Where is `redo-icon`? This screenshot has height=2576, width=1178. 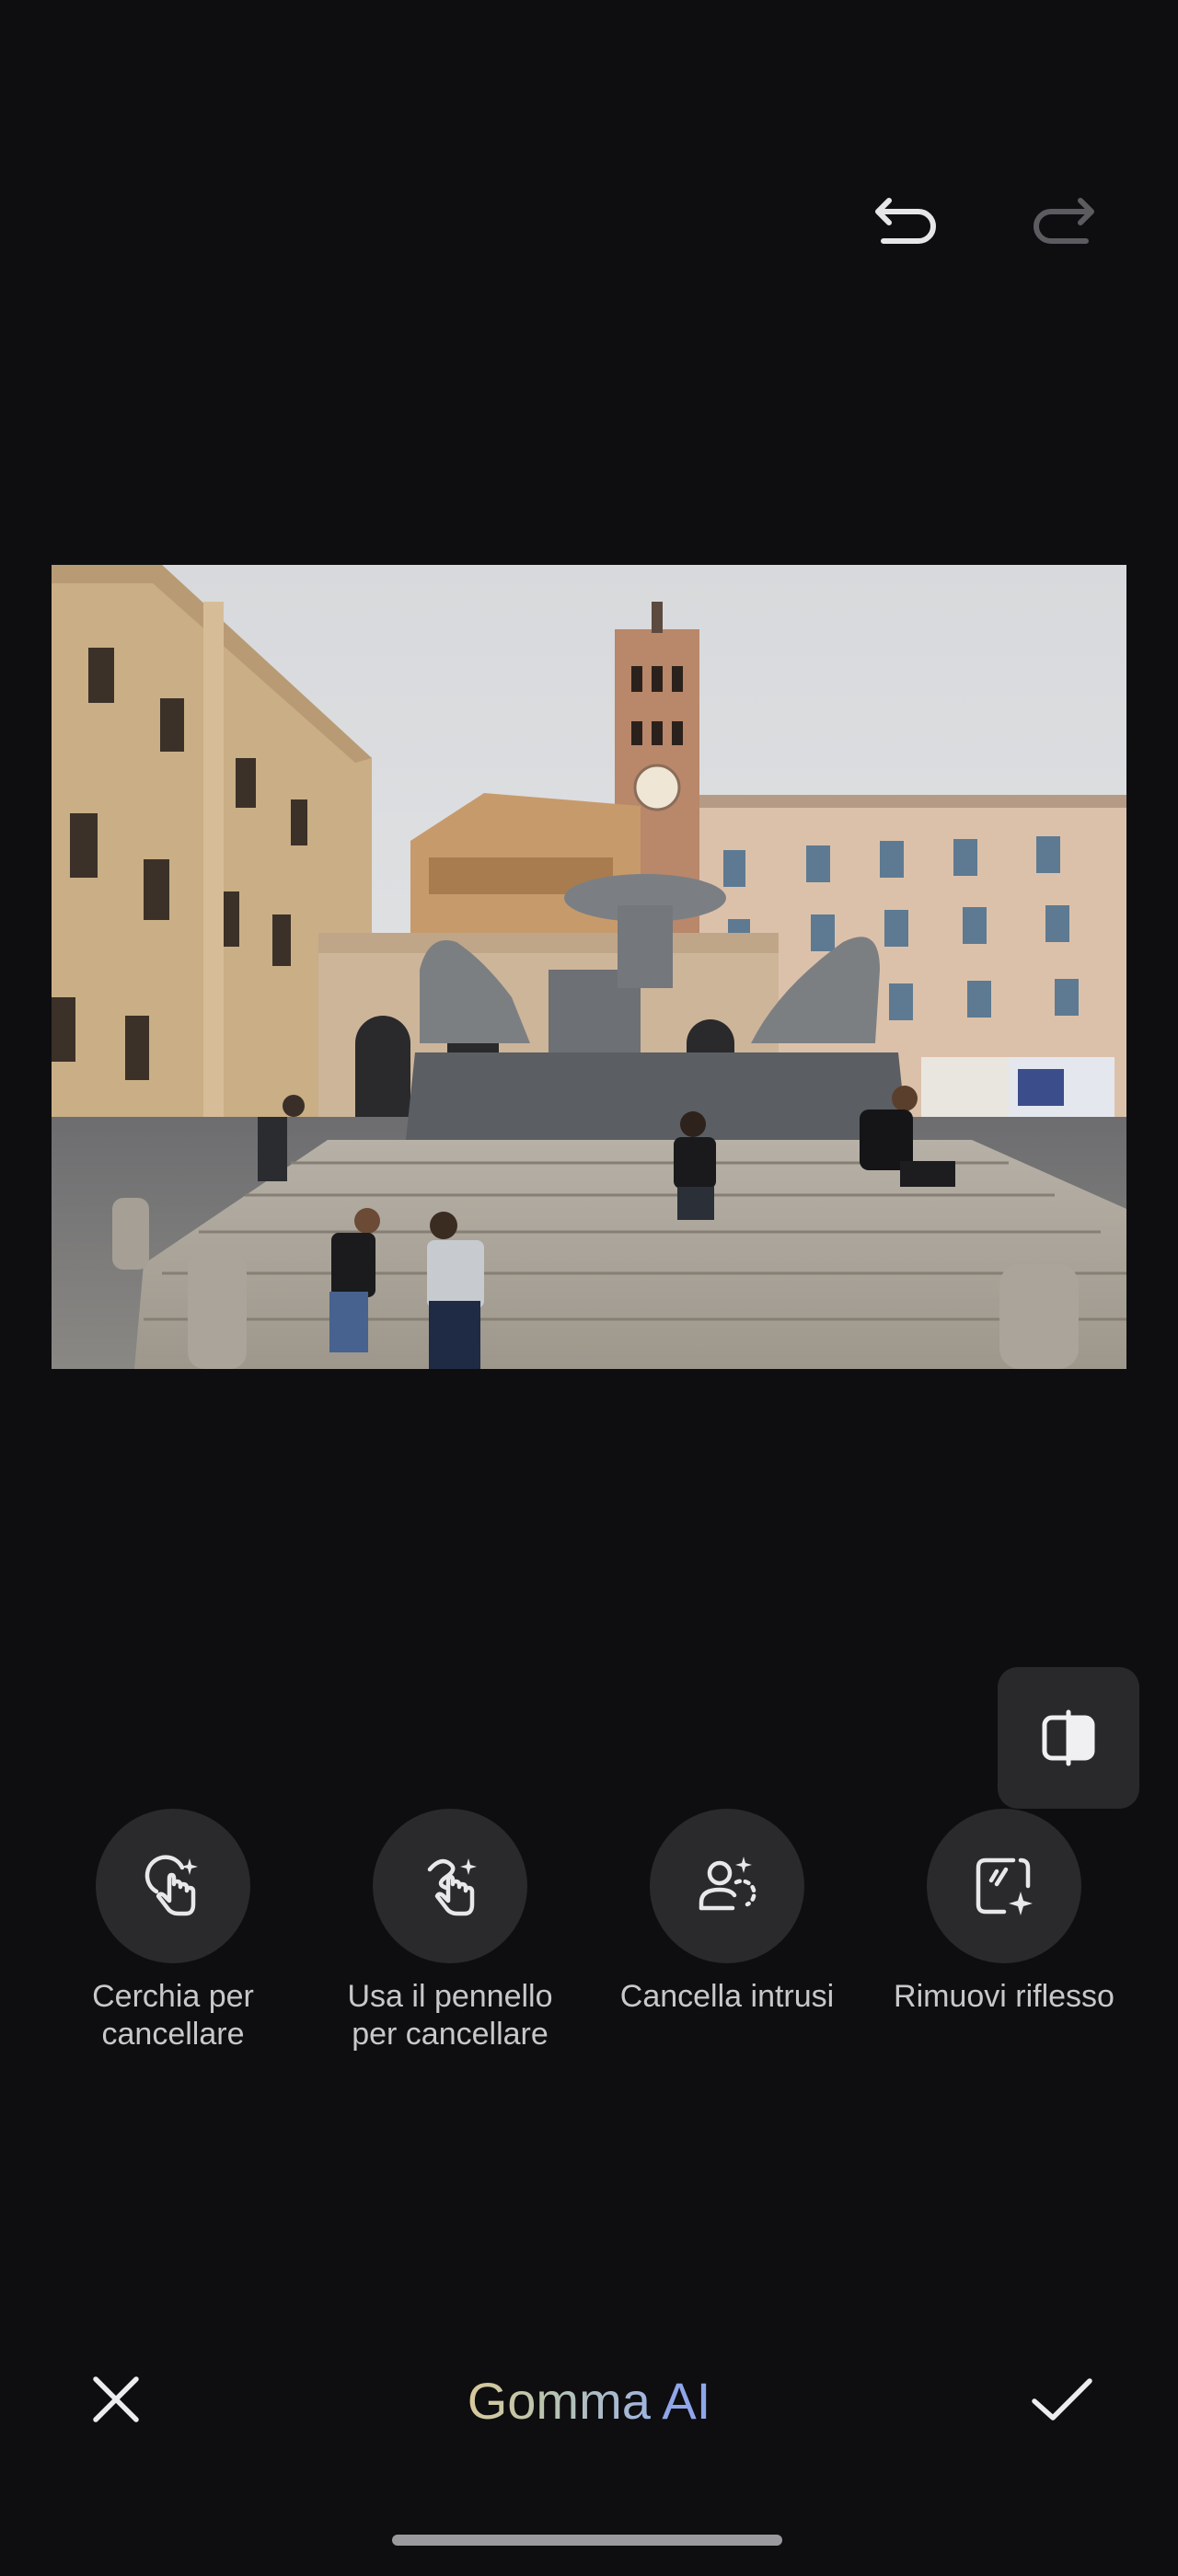
redo-icon is located at coordinates (1064, 221).